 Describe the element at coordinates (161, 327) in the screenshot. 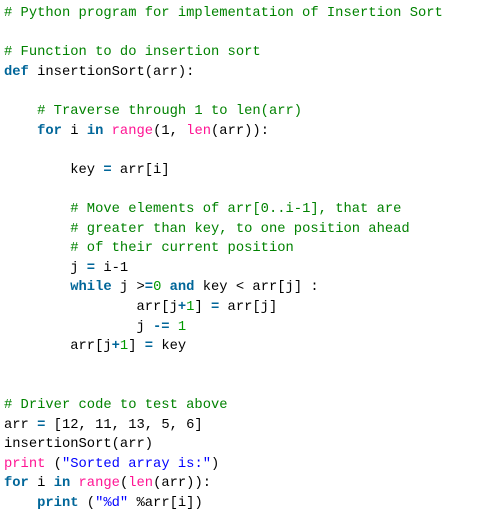

I see `code-token-op: -=` at that location.